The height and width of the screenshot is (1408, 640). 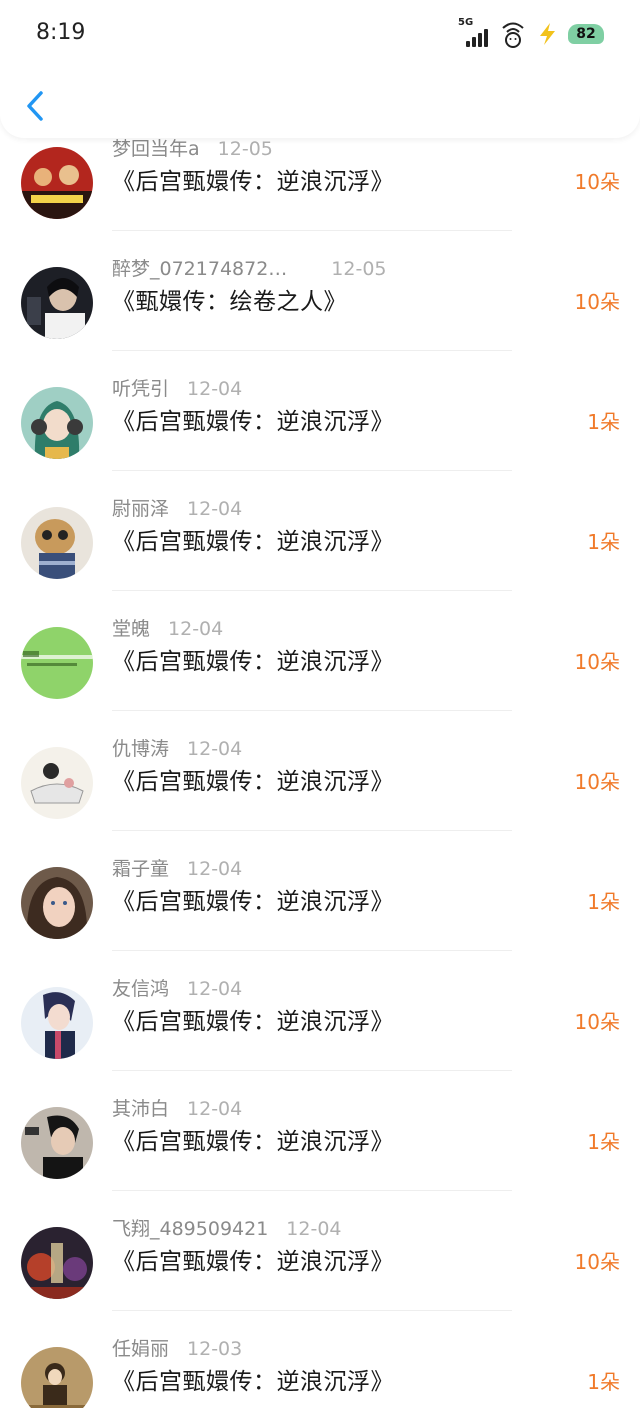 I want to click on top-header: 8:19 5G 82, so click(x=320, y=69).